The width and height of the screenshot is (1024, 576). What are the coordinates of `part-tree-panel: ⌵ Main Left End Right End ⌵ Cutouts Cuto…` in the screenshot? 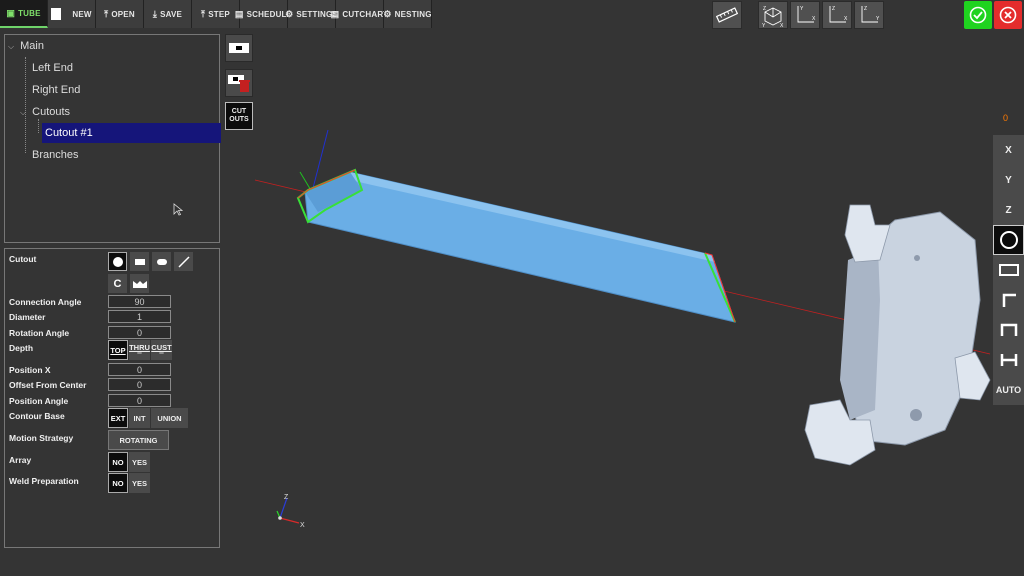 It's located at (112, 138).